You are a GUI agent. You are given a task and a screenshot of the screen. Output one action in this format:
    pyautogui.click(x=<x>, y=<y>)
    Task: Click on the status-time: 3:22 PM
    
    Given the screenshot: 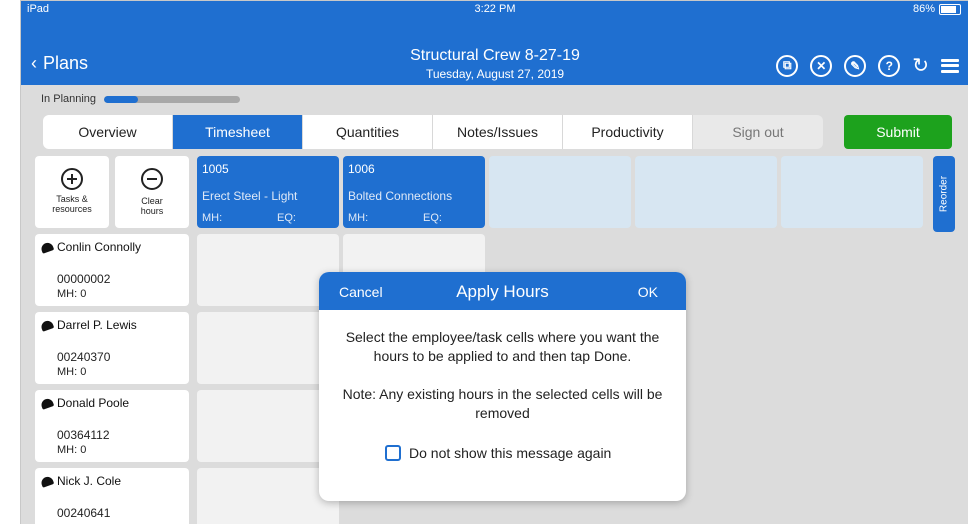 What is the action you would take?
    pyautogui.click(x=495, y=9)
    